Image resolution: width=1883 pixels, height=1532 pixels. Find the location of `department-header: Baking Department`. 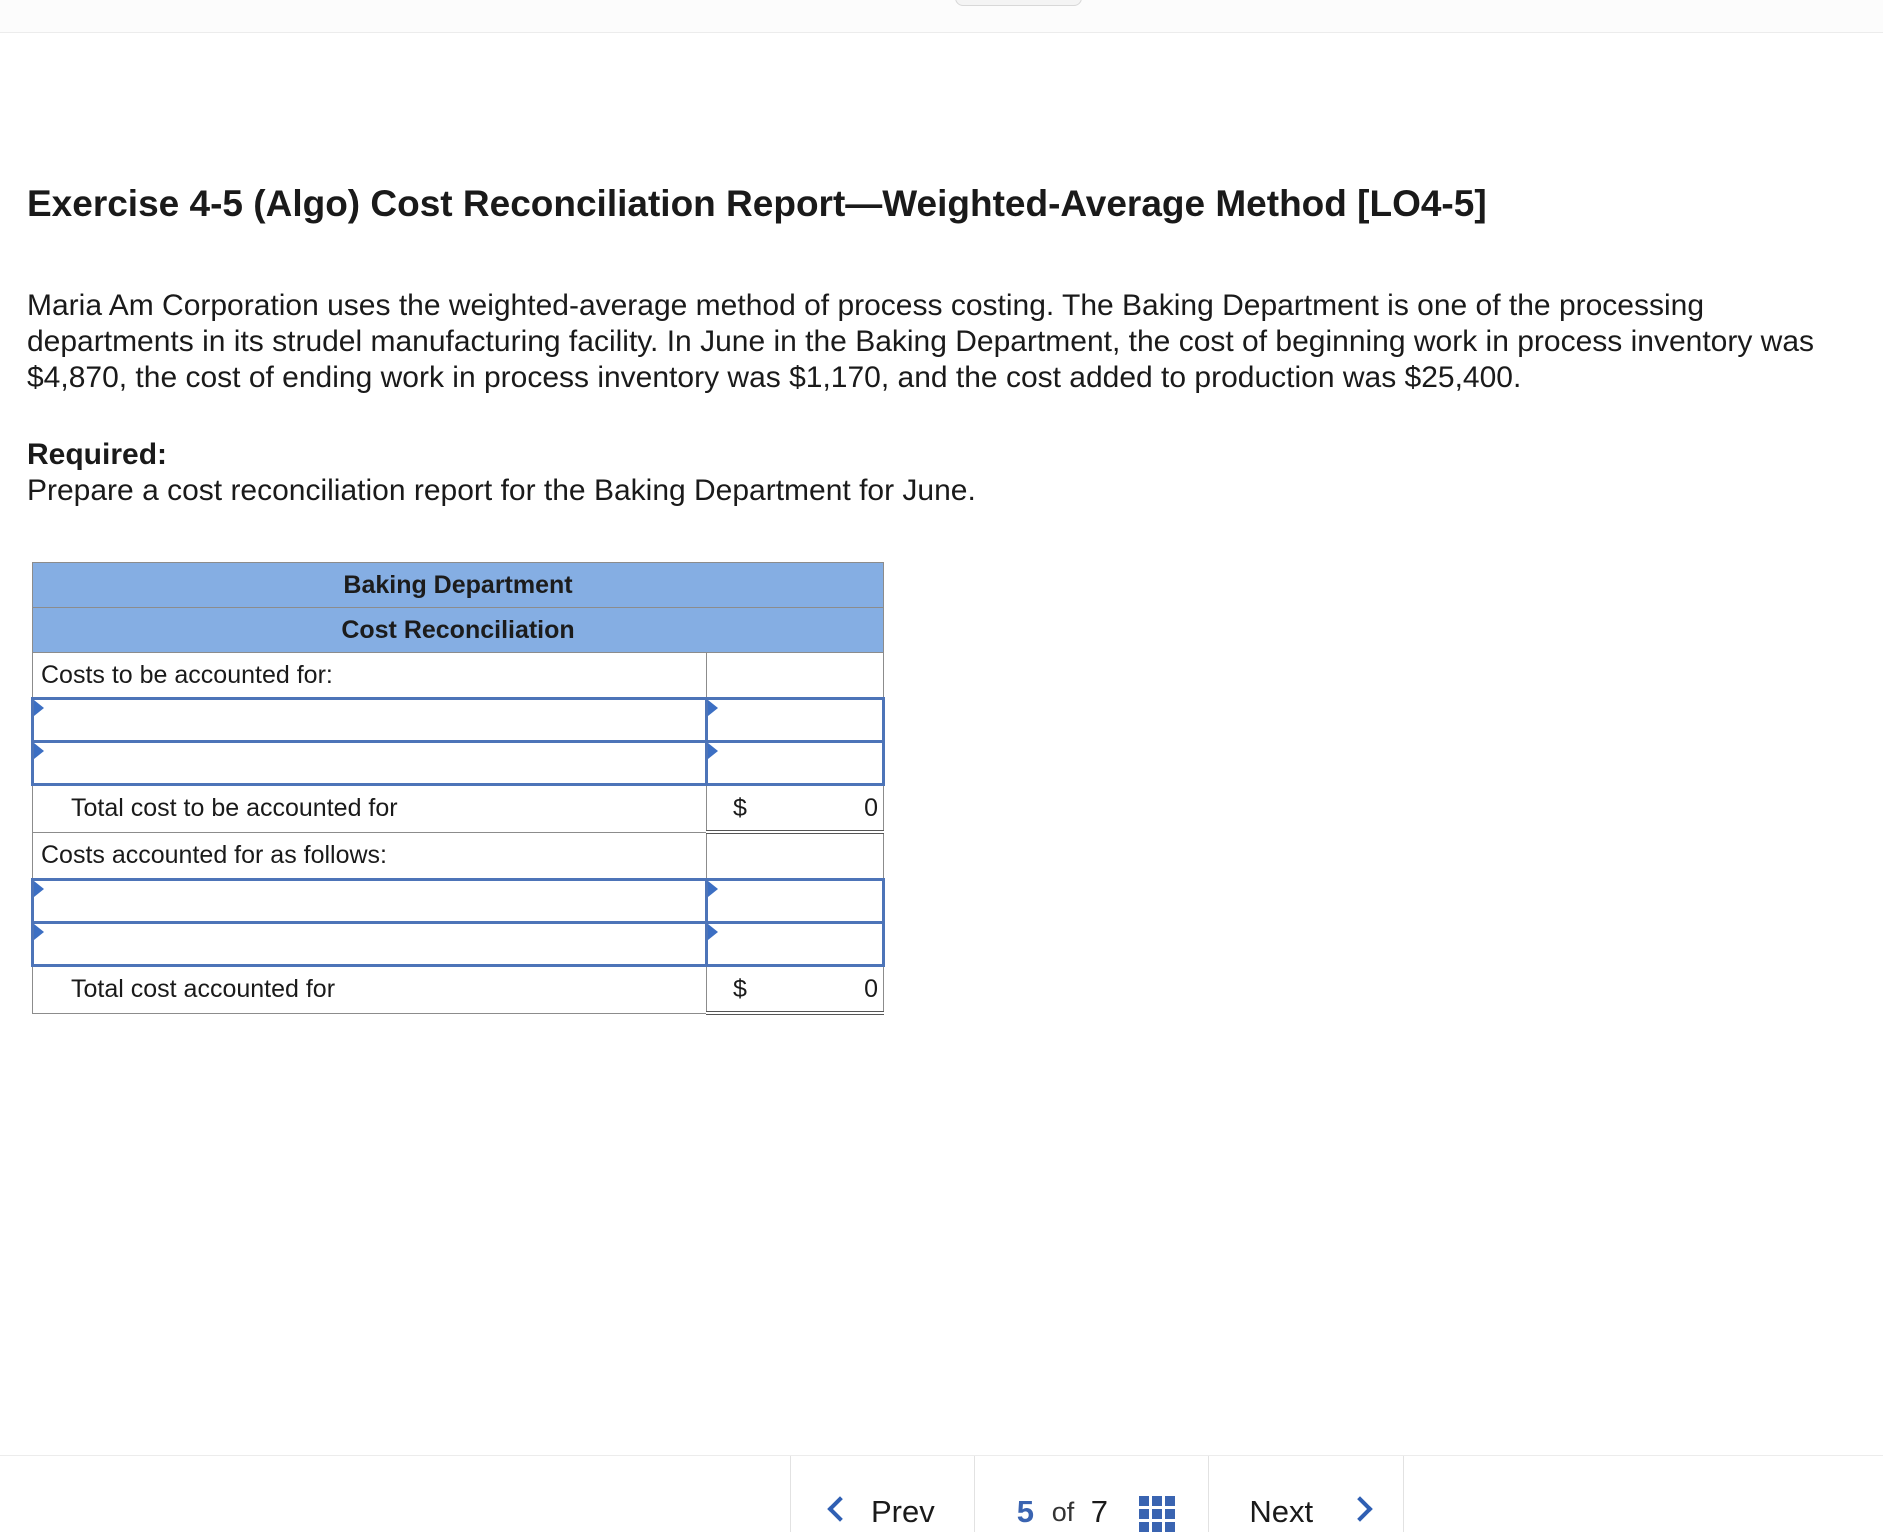

department-header: Baking Department is located at coordinates (458, 585).